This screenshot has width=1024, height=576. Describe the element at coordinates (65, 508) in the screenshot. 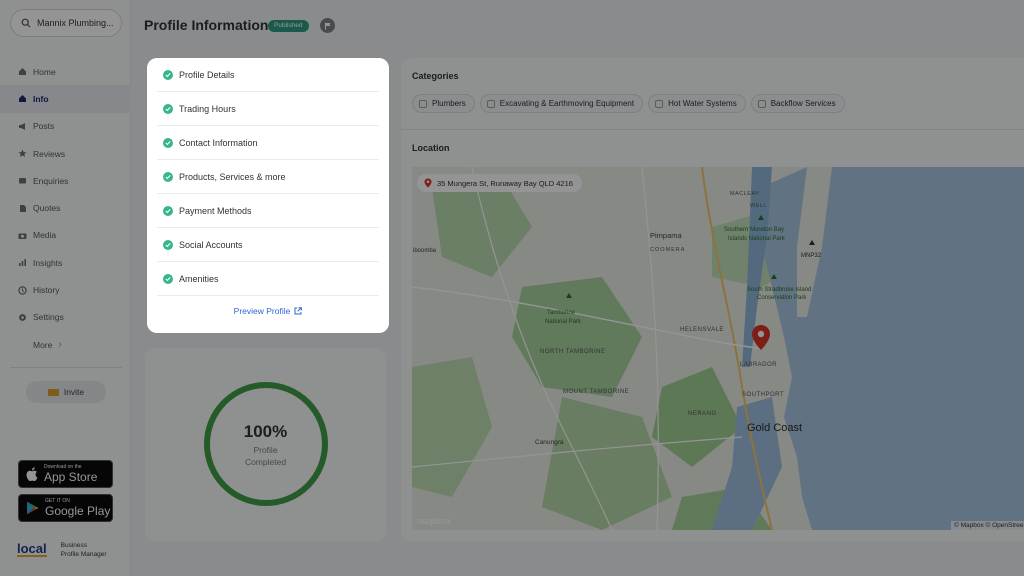

I see `google-play-badge: GET IT ON Google Play` at that location.